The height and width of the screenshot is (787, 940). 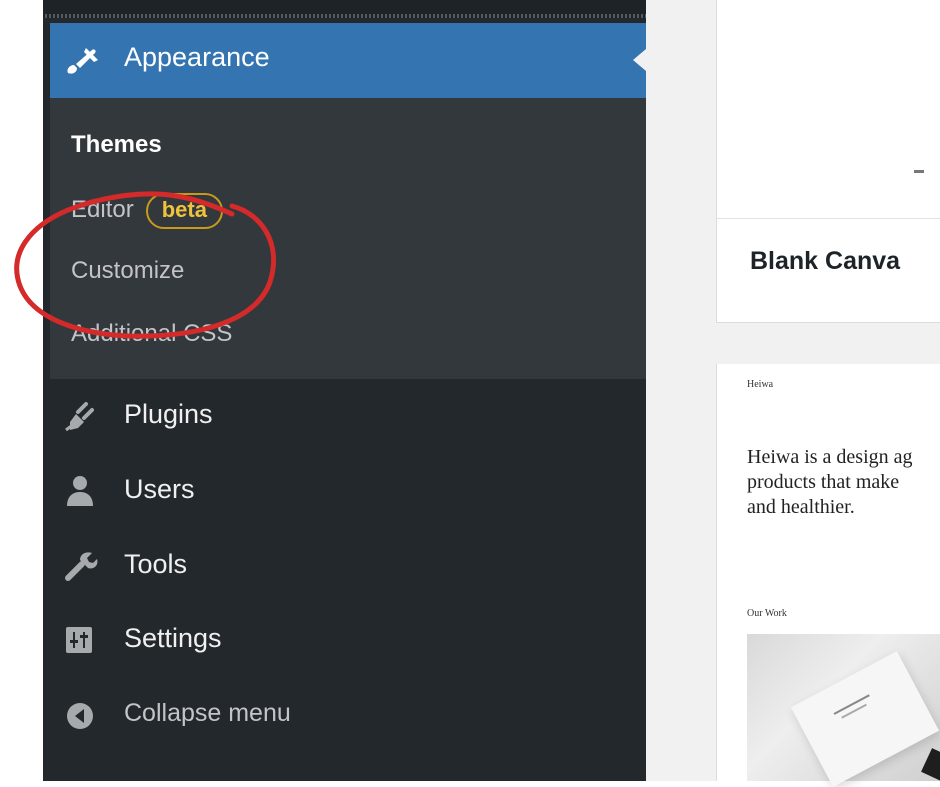 I want to click on preview-text-mark, so click(x=919, y=171).